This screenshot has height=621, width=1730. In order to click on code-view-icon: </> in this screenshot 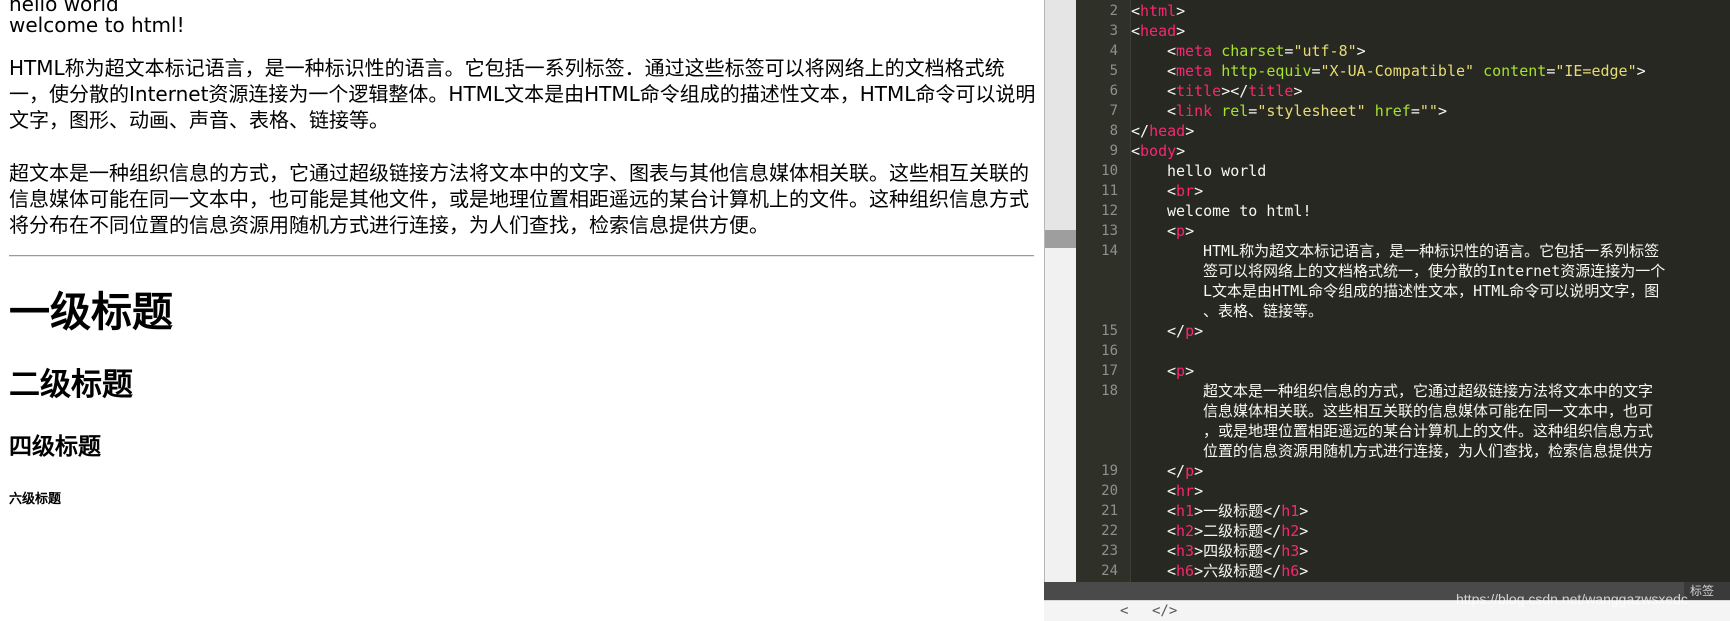, I will do `click(1164, 611)`.